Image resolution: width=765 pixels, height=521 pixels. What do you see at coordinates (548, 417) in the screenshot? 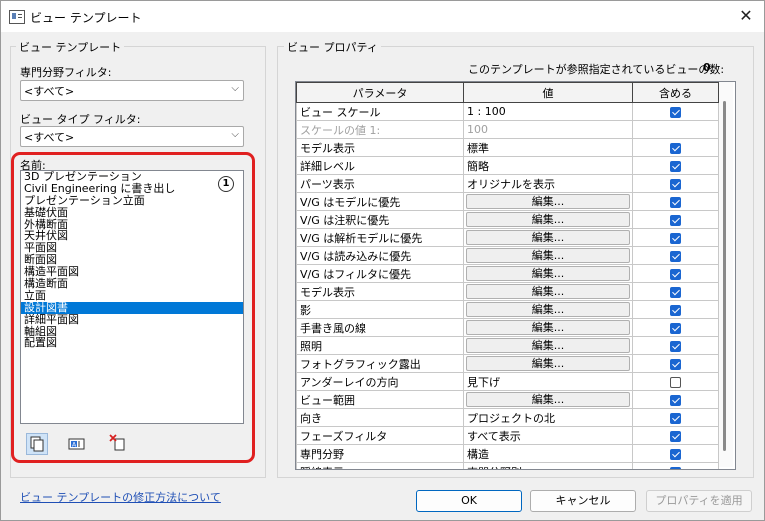
I see `property-value: プロジェクトの北` at bounding box center [548, 417].